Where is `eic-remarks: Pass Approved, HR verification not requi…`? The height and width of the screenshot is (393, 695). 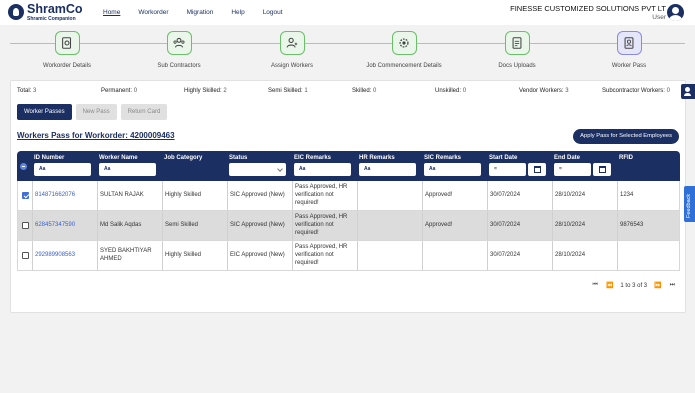
eic-remarks: Pass Approved, HR verification not requi… is located at coordinates (321, 225).